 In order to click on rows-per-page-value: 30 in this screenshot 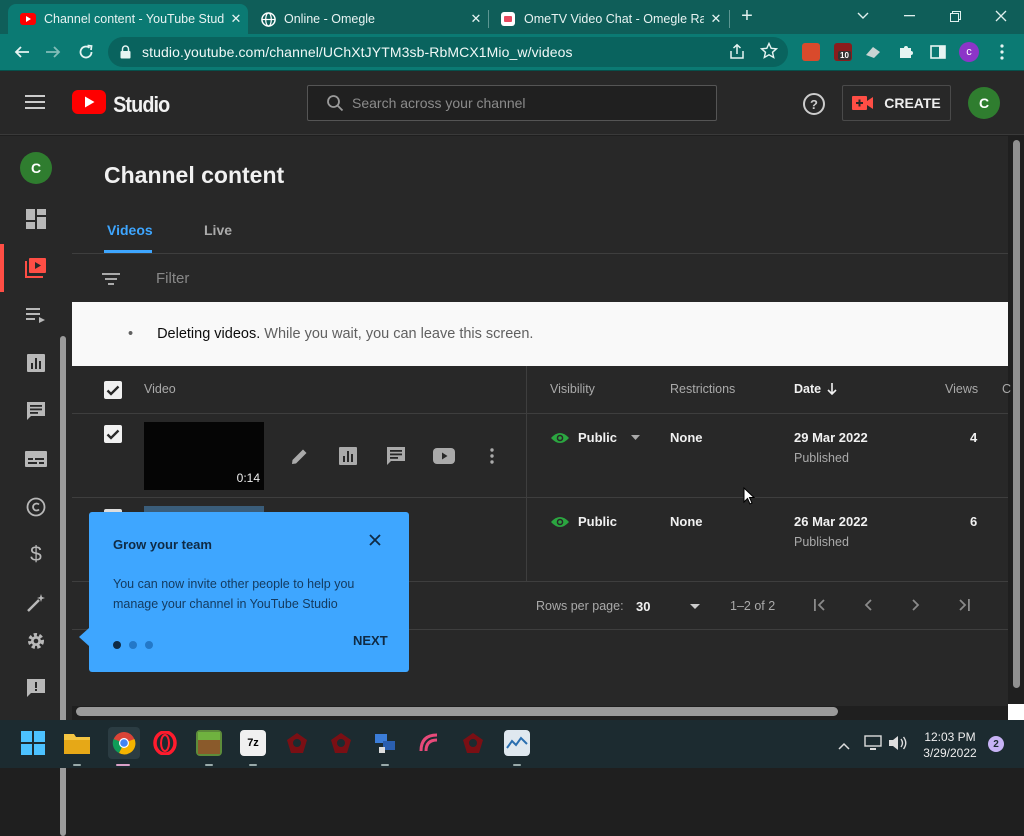, I will do `click(643, 606)`.